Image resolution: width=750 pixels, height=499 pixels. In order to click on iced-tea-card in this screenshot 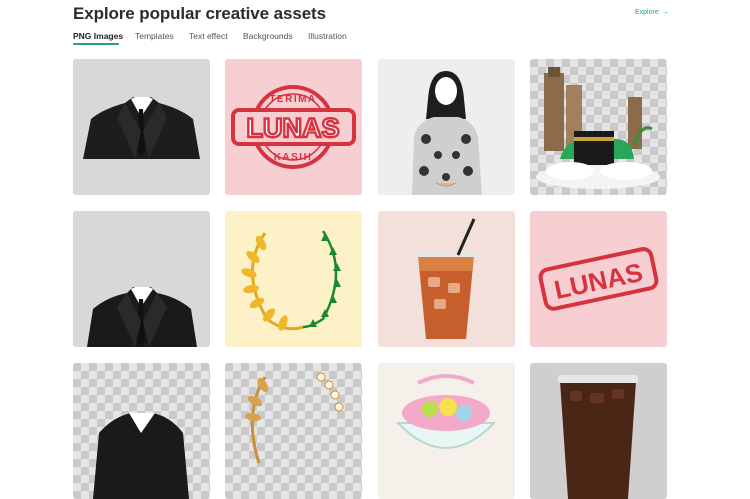, I will do `click(446, 279)`.